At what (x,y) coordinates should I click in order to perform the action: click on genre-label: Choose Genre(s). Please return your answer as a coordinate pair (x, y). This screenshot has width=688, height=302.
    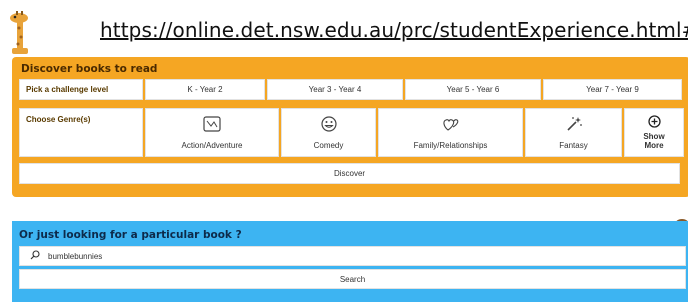
    Looking at the image, I should click on (81, 132).